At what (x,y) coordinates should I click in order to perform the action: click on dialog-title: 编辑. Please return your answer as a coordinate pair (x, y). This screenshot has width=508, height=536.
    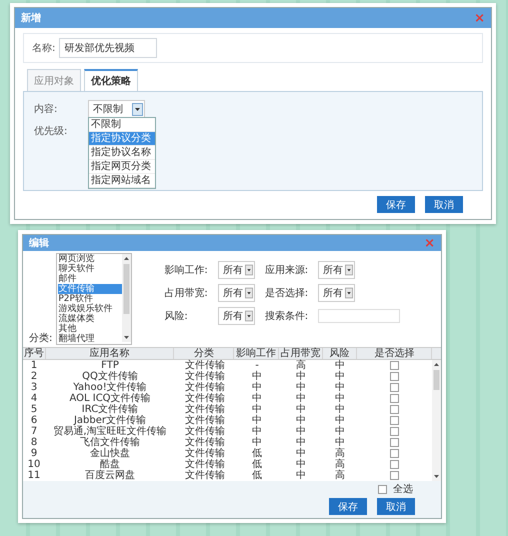
    Looking at the image, I should click on (39, 243).